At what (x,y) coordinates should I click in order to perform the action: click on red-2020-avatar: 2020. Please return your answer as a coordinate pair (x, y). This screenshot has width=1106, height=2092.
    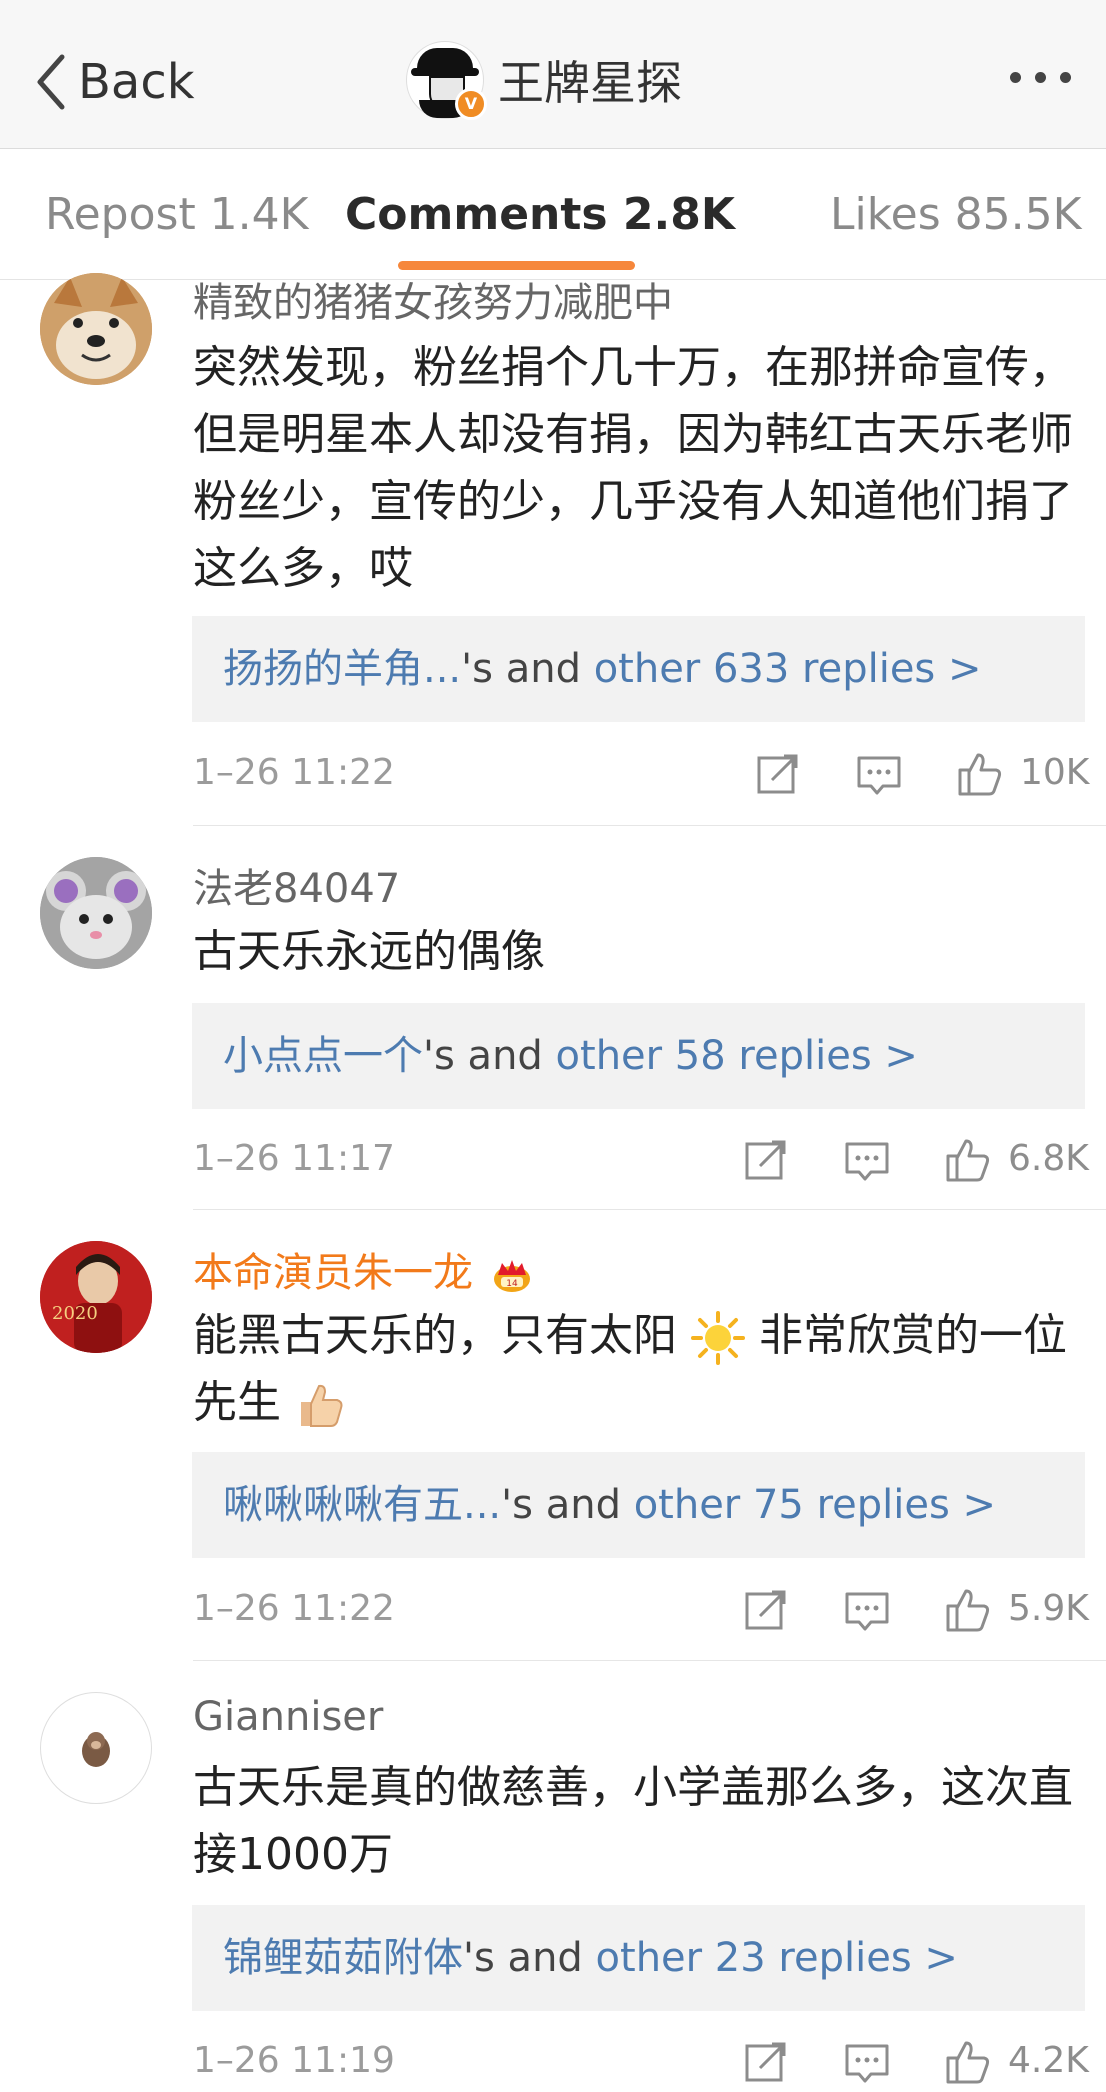
    Looking at the image, I should click on (96, 1297).